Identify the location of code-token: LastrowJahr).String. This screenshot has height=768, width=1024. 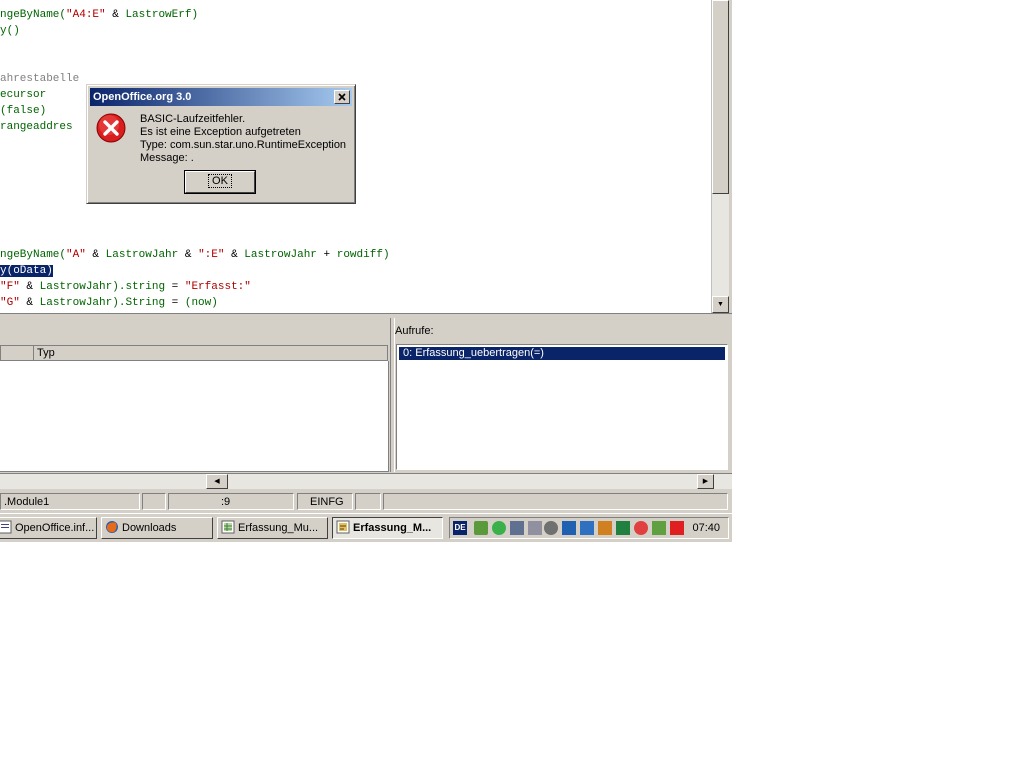
(102, 303).